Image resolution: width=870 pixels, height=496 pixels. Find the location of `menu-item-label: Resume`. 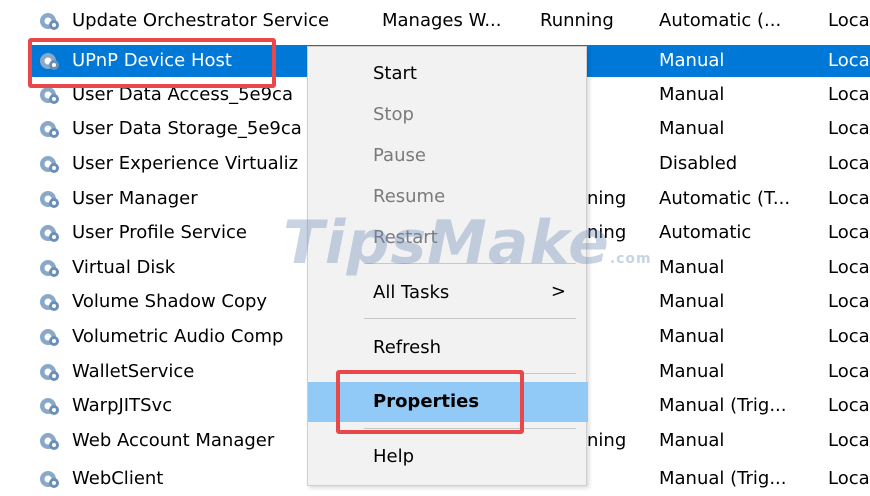

menu-item-label: Resume is located at coordinates (409, 196).